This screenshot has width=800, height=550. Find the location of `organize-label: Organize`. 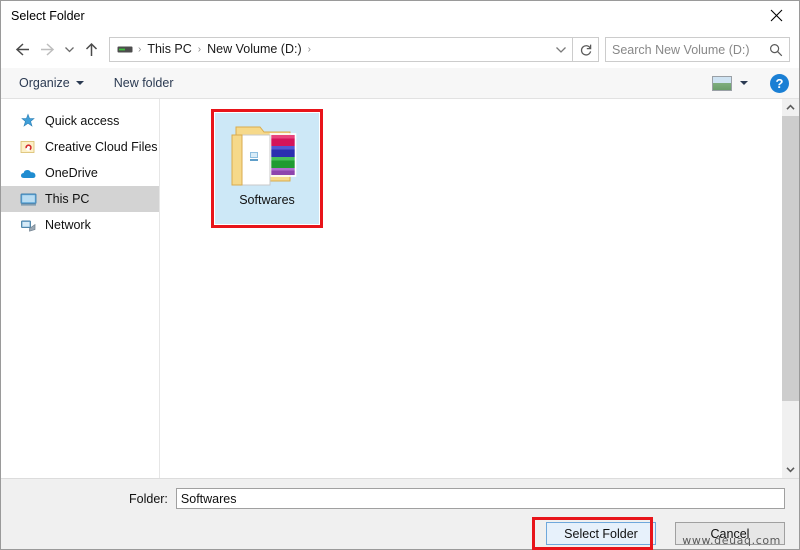

organize-label: Organize is located at coordinates (44, 83).